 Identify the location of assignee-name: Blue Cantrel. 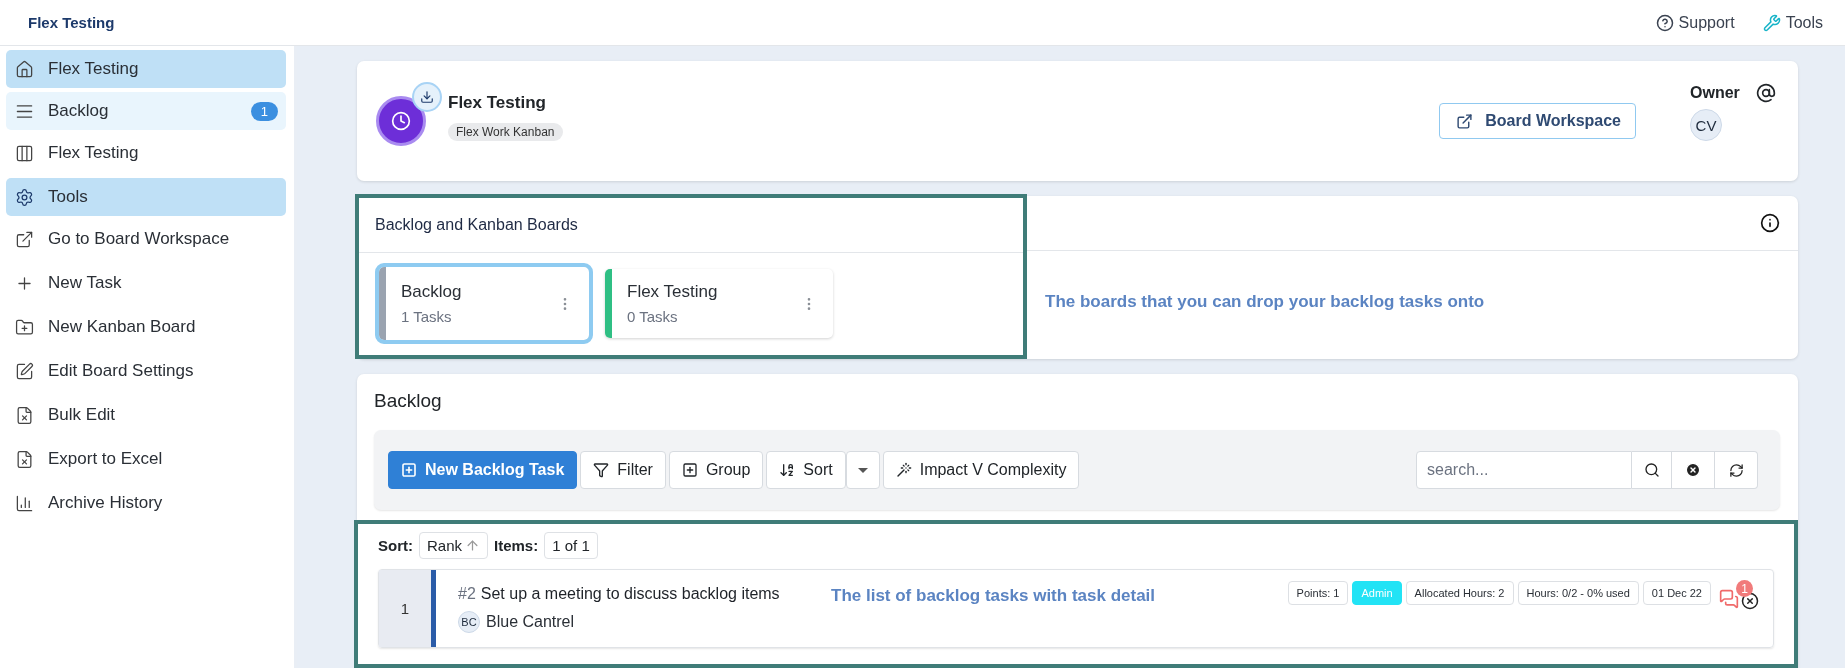
(530, 621).